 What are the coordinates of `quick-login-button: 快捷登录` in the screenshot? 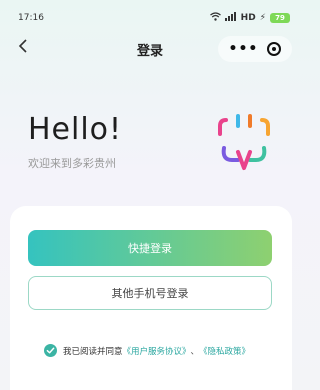 It's located at (150, 248).